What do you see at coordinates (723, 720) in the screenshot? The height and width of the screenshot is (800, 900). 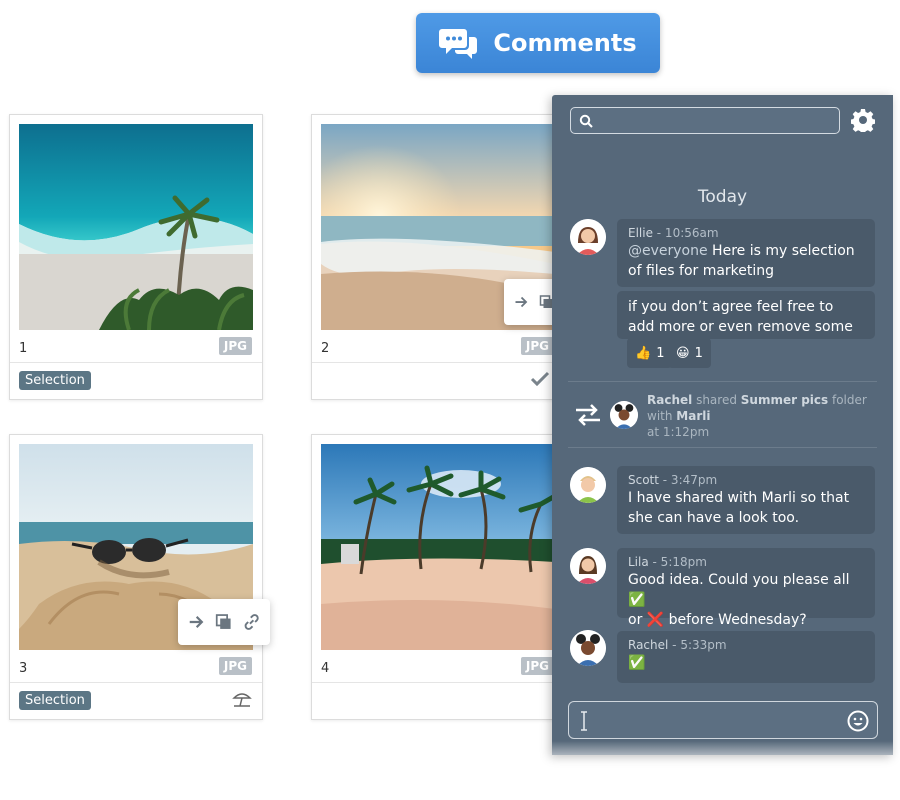 I see `comment-input` at bounding box center [723, 720].